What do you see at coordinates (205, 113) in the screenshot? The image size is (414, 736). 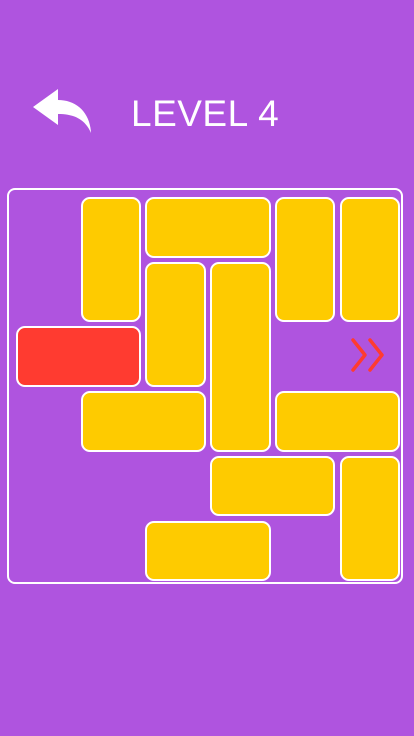 I see `level-title: LEVEL 4` at bounding box center [205, 113].